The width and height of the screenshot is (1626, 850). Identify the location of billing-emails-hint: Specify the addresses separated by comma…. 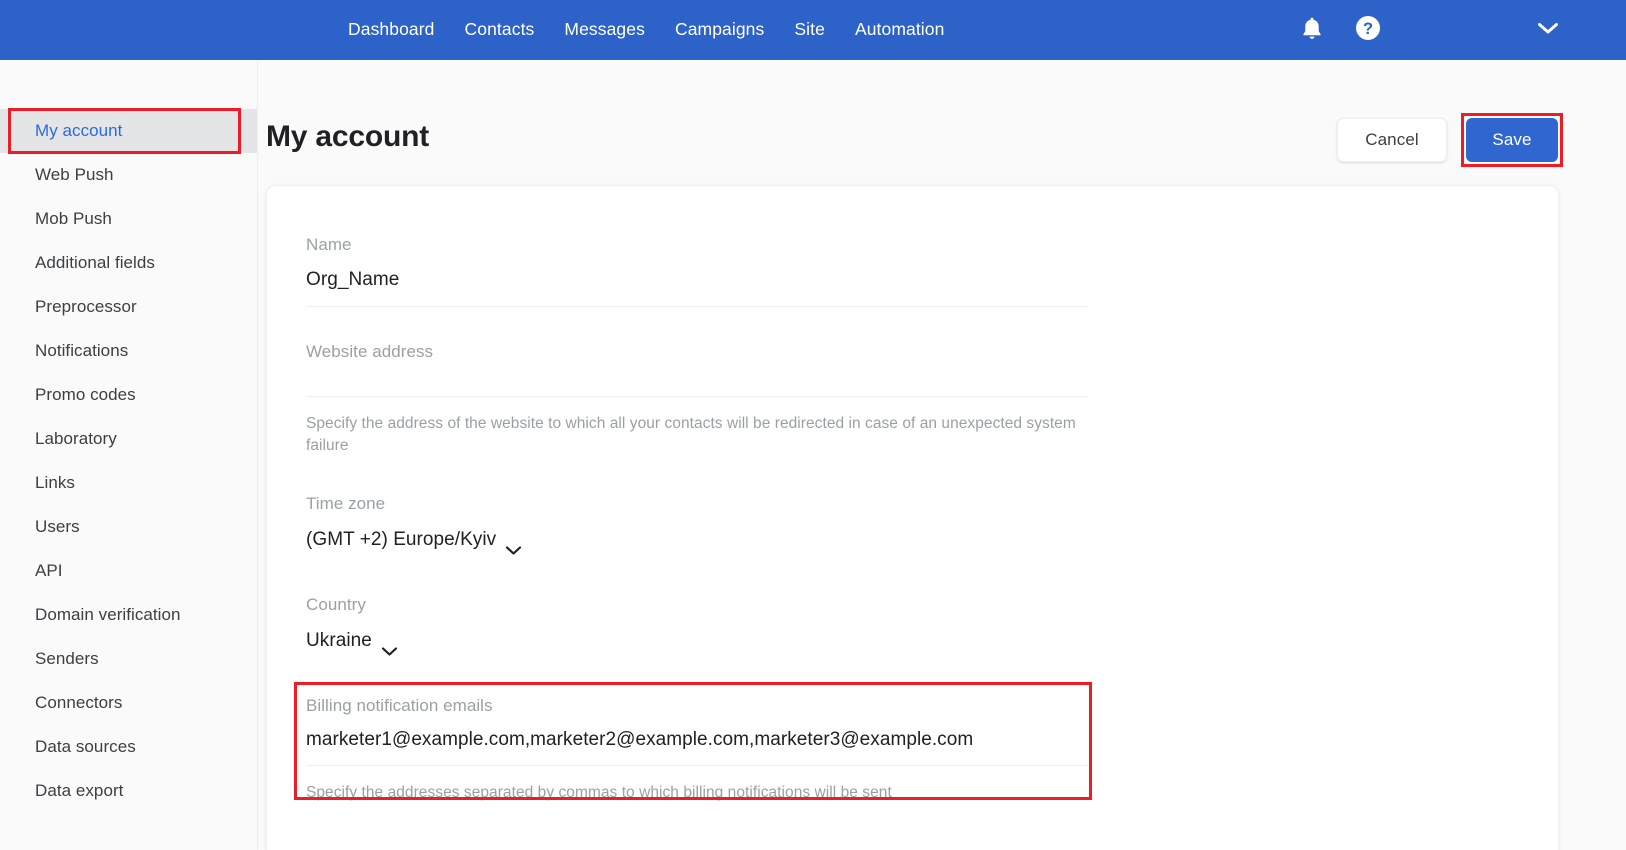
(599, 792).